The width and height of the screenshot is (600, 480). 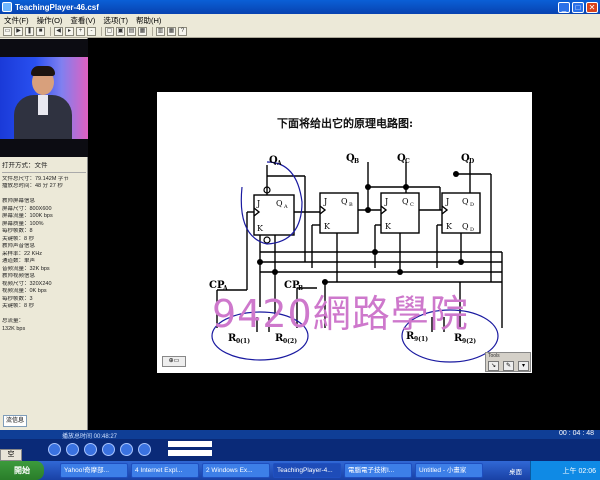 What do you see at coordinates (69, 31) in the screenshot?
I see `forward-icon: ▸` at bounding box center [69, 31].